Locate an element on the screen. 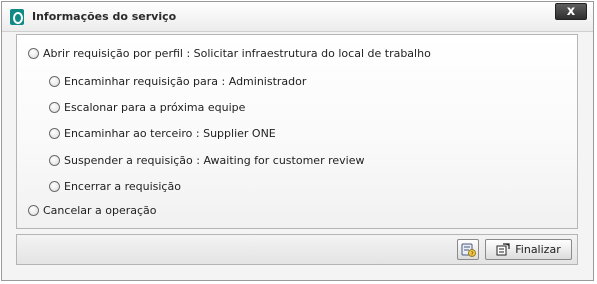 This screenshot has width=597, height=284. option-escalate-label: Escalonar para a próxima equipe is located at coordinates (155, 107).